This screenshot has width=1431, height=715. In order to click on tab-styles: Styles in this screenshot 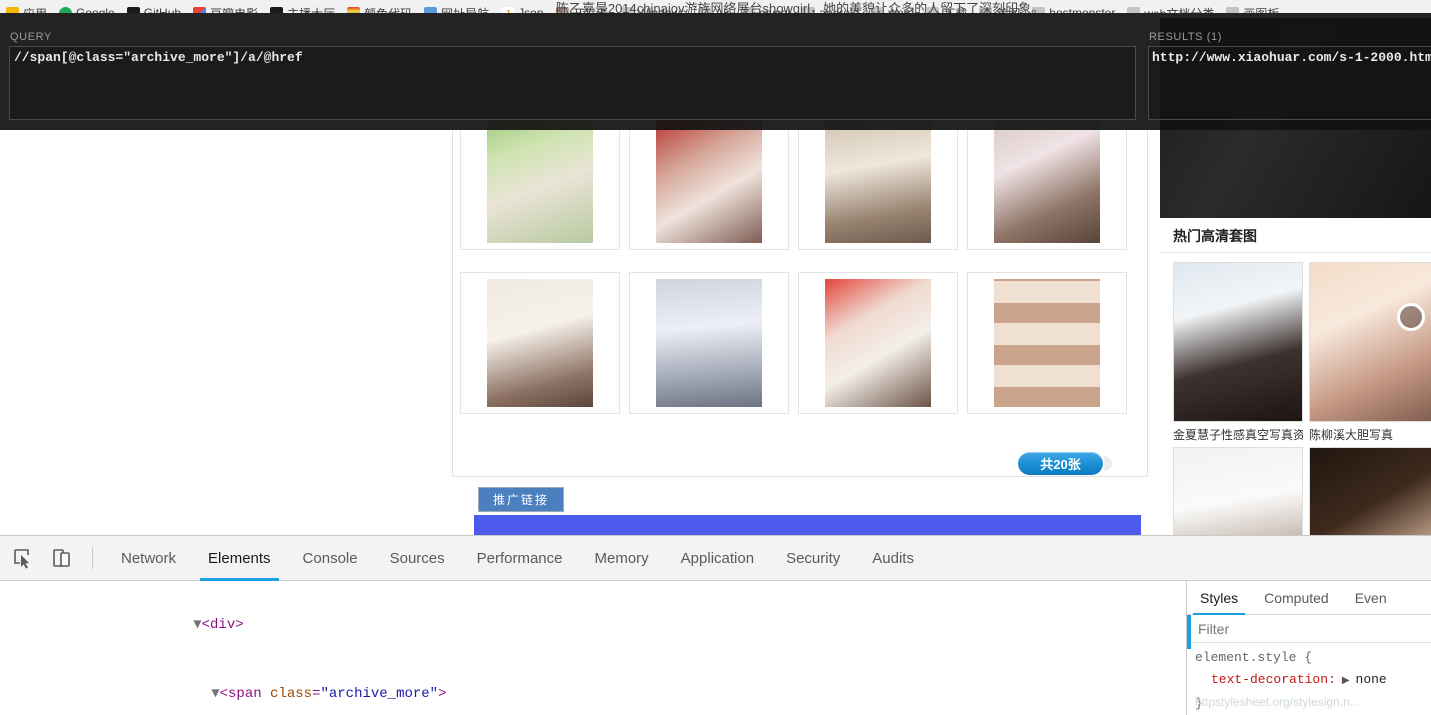, I will do `click(1219, 598)`.